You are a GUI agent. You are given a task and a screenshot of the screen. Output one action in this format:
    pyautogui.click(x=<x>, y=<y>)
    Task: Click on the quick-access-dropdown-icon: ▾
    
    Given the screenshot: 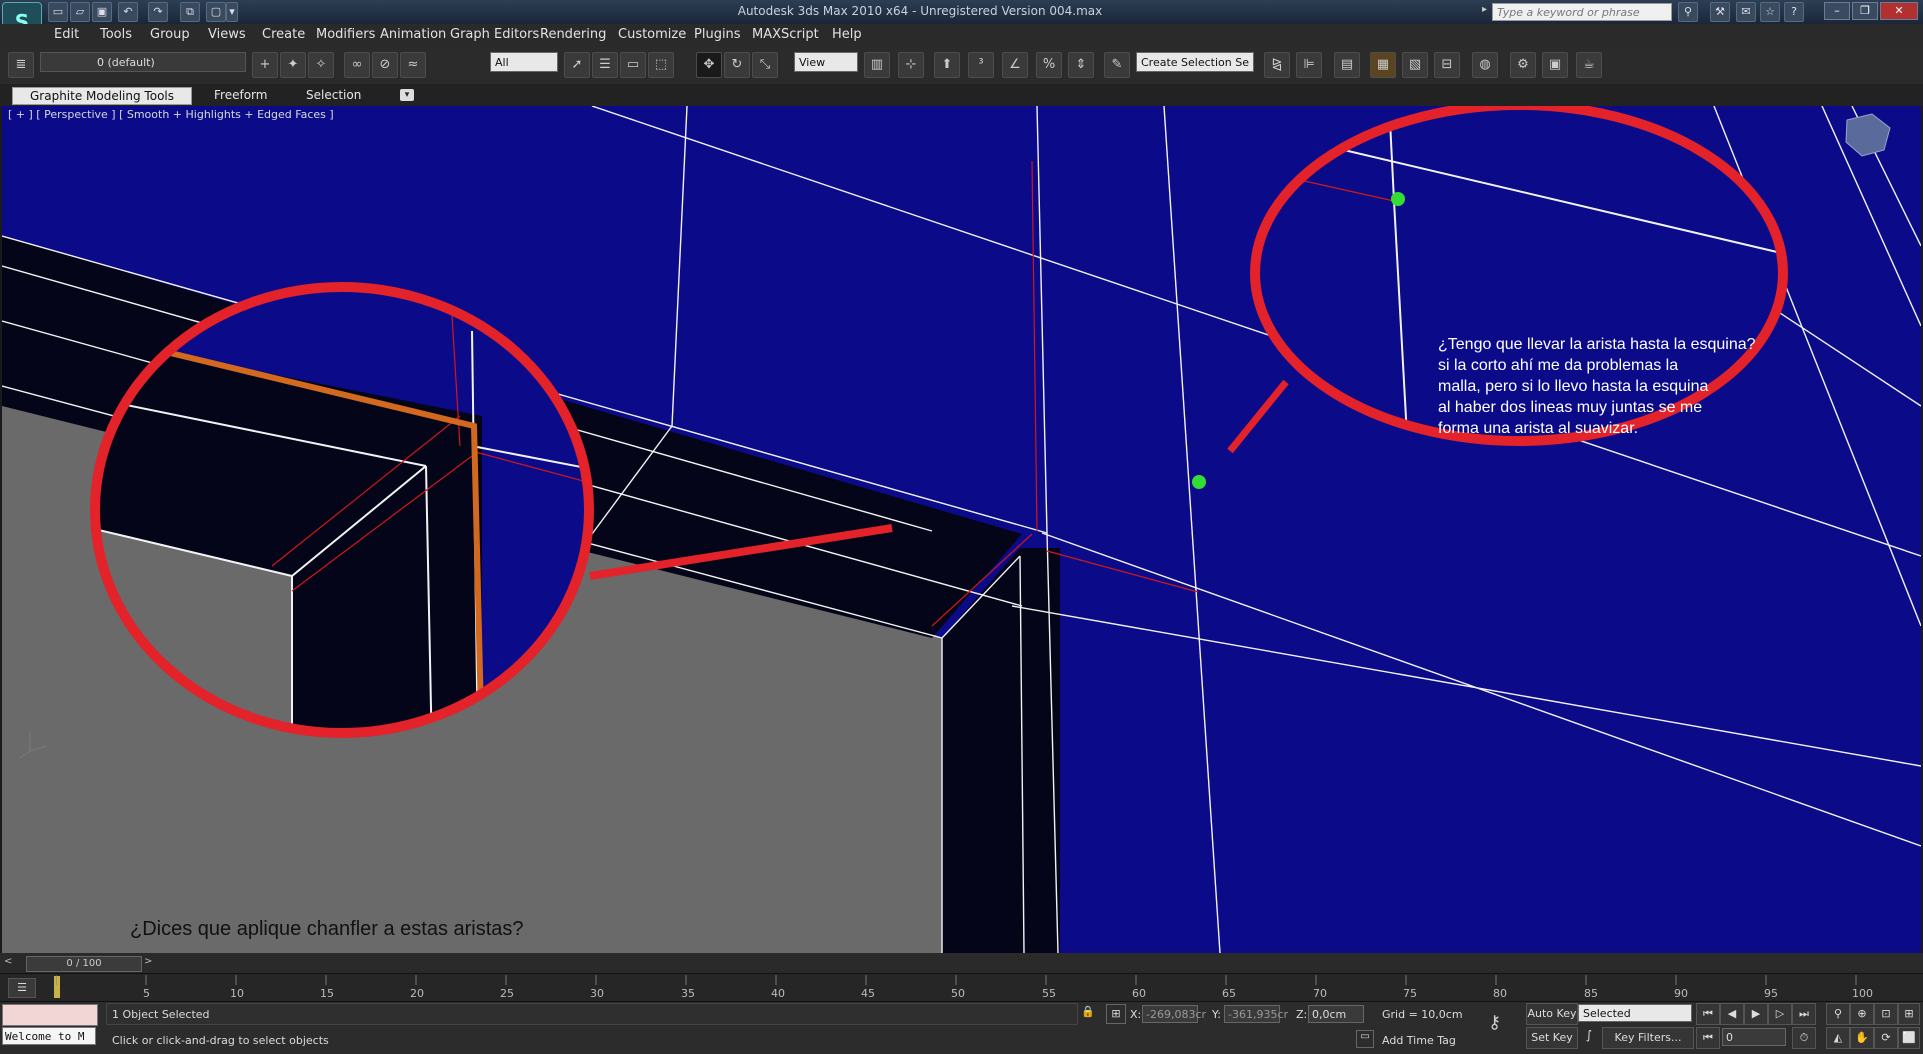 What is the action you would take?
    pyautogui.click(x=232, y=12)
    